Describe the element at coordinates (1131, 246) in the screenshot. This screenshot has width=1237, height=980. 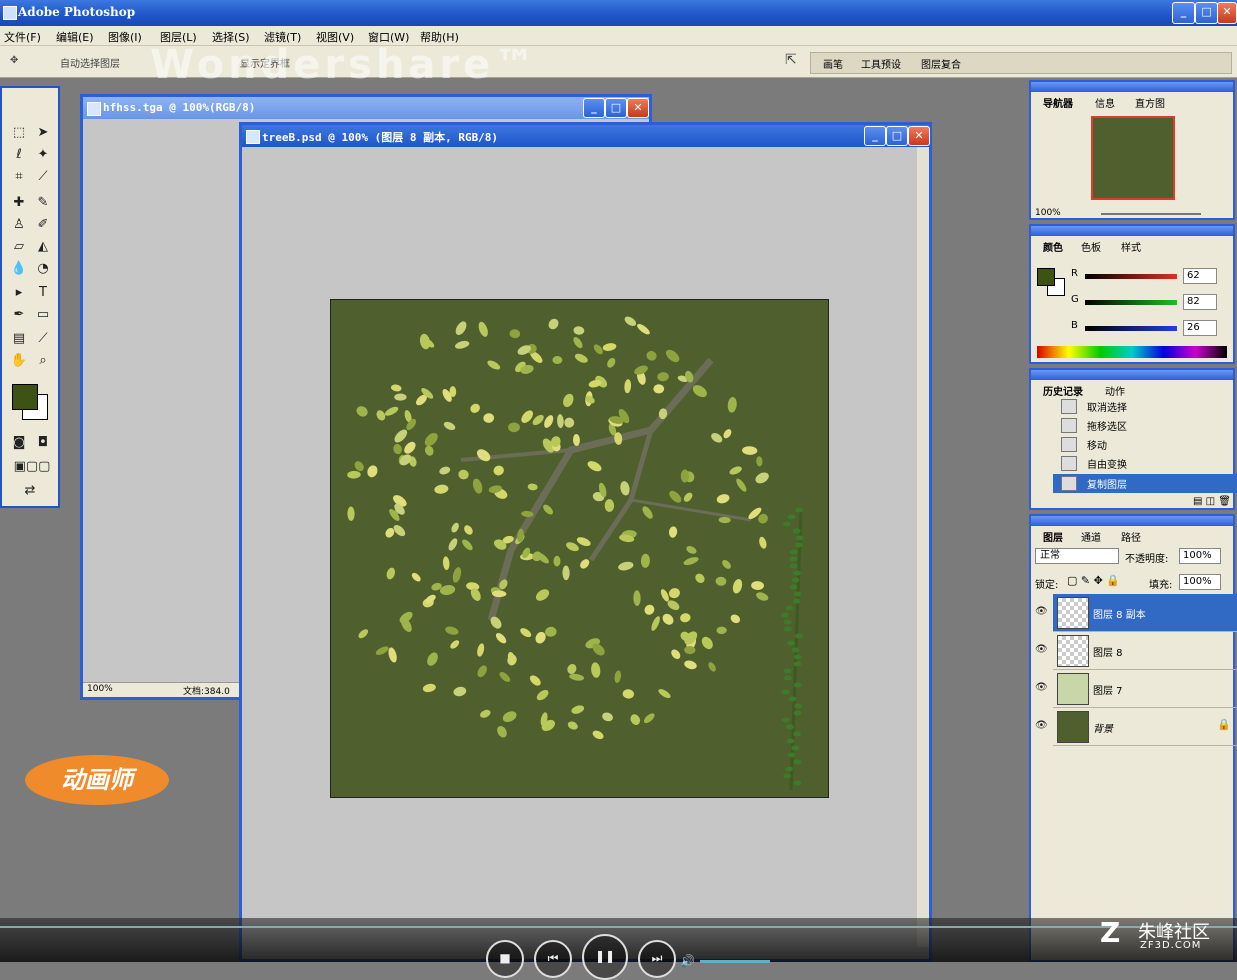
I see `tab-styles: 样式` at that location.